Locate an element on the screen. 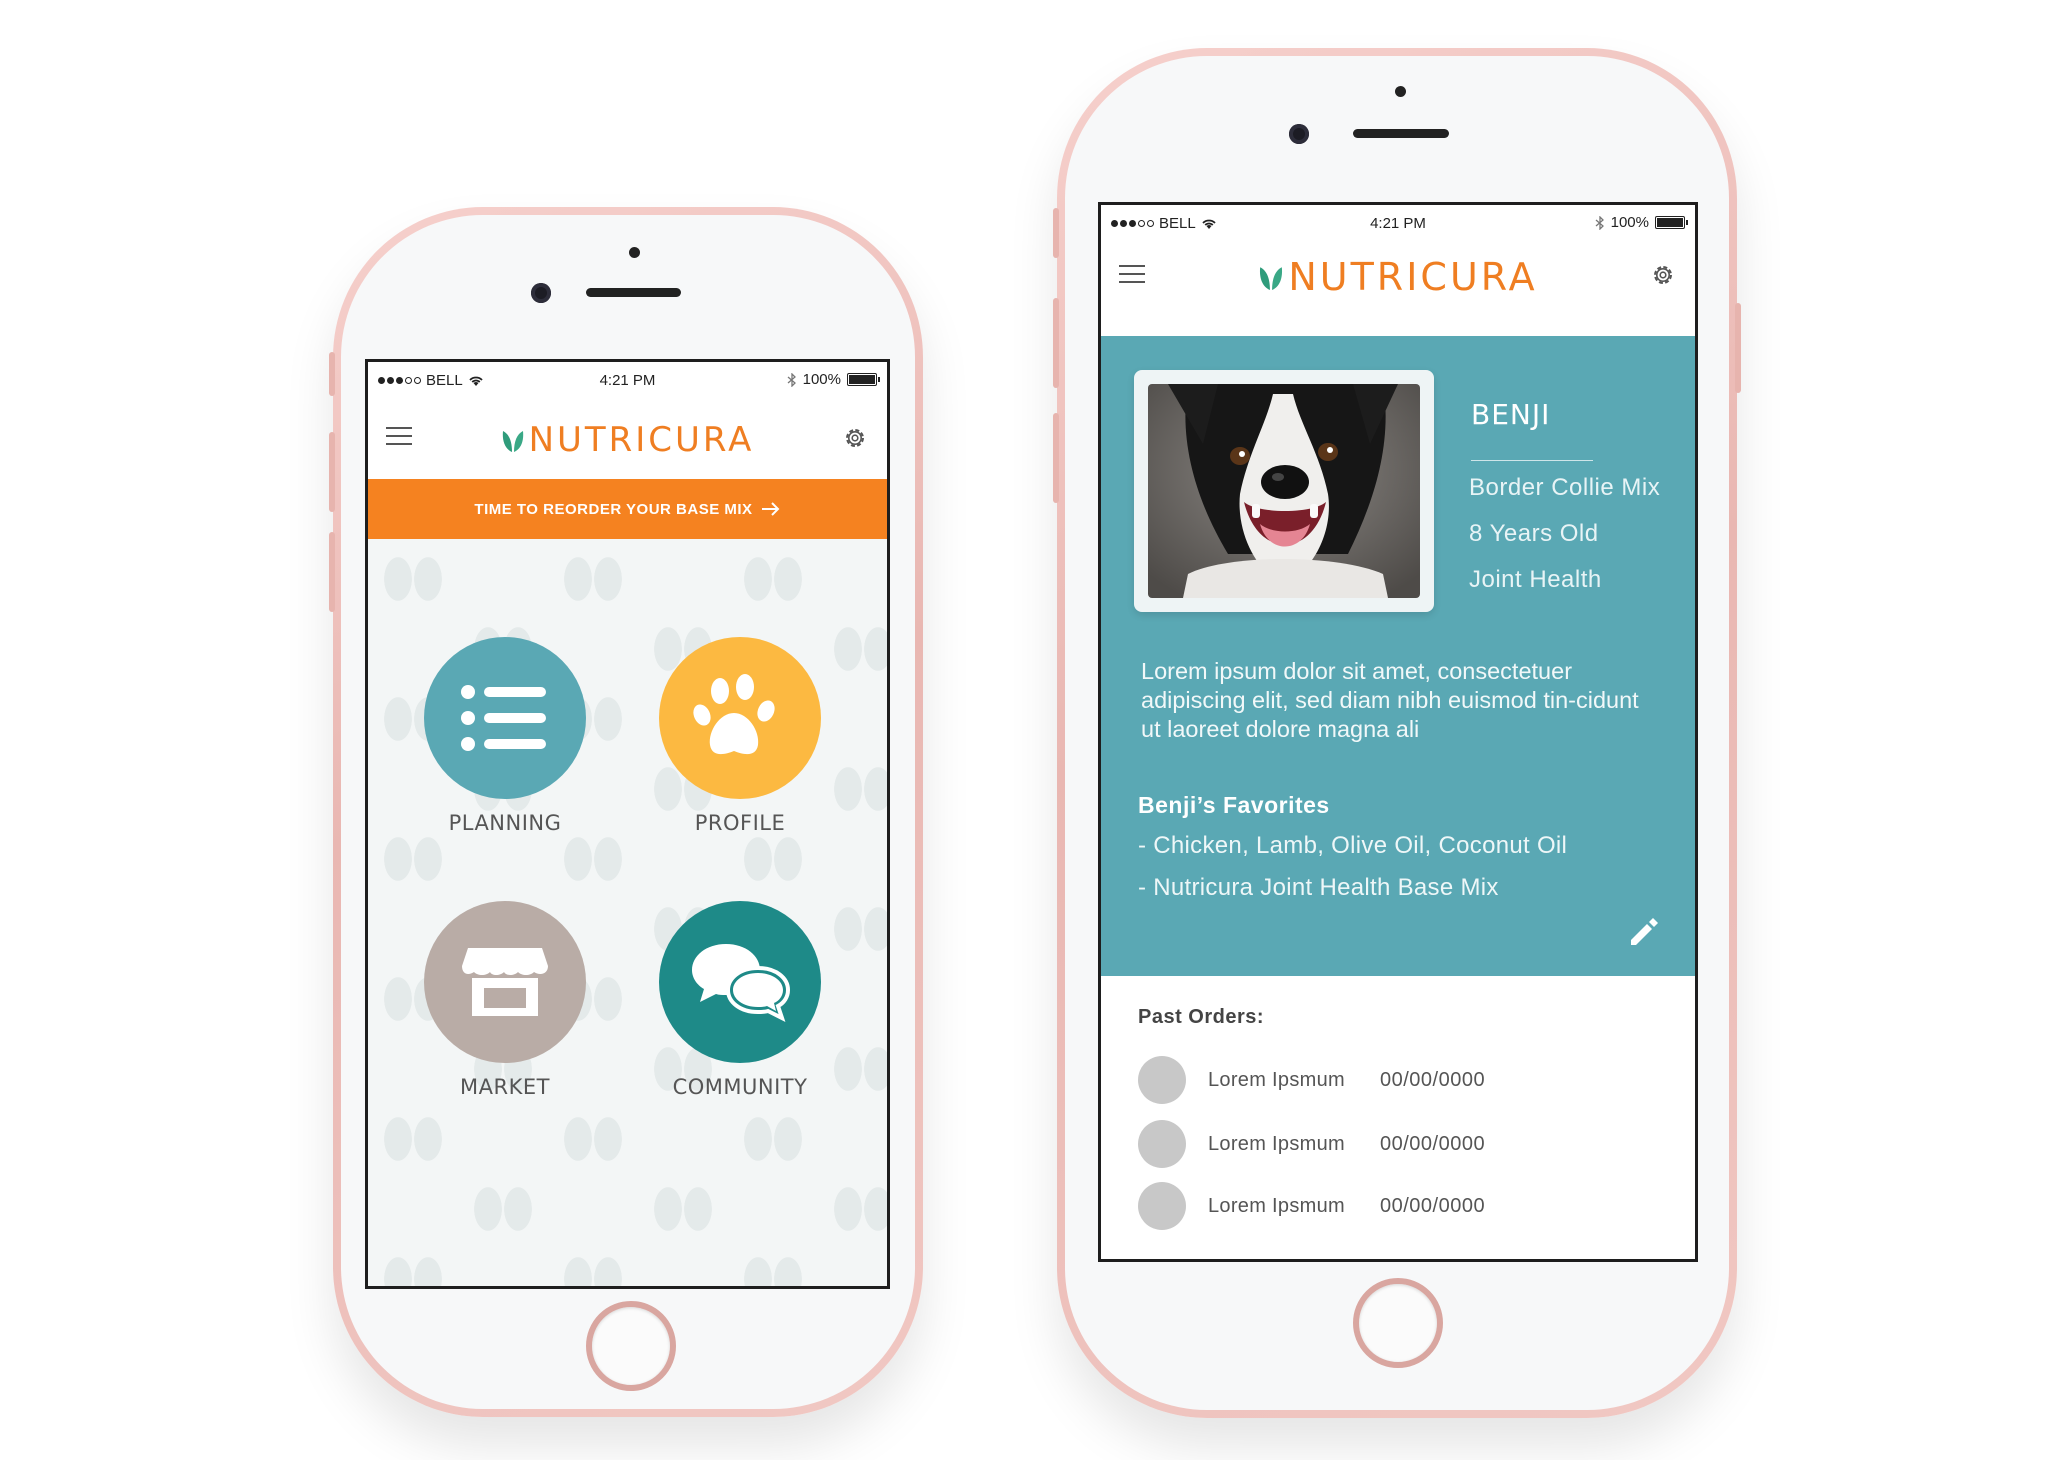 This screenshot has width=2058, height=1460. favorite-item: - Nutricura Joint Health Base Mix is located at coordinates (1318, 887).